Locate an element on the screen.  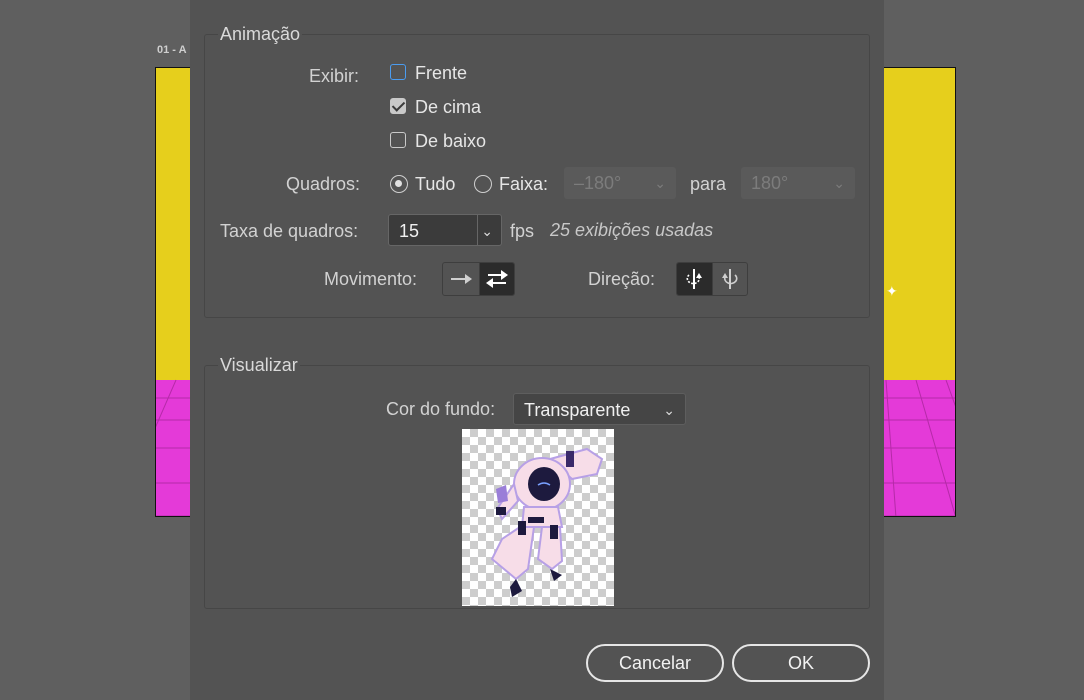
range-to-select: 180° ⌄ is located at coordinates (798, 183).